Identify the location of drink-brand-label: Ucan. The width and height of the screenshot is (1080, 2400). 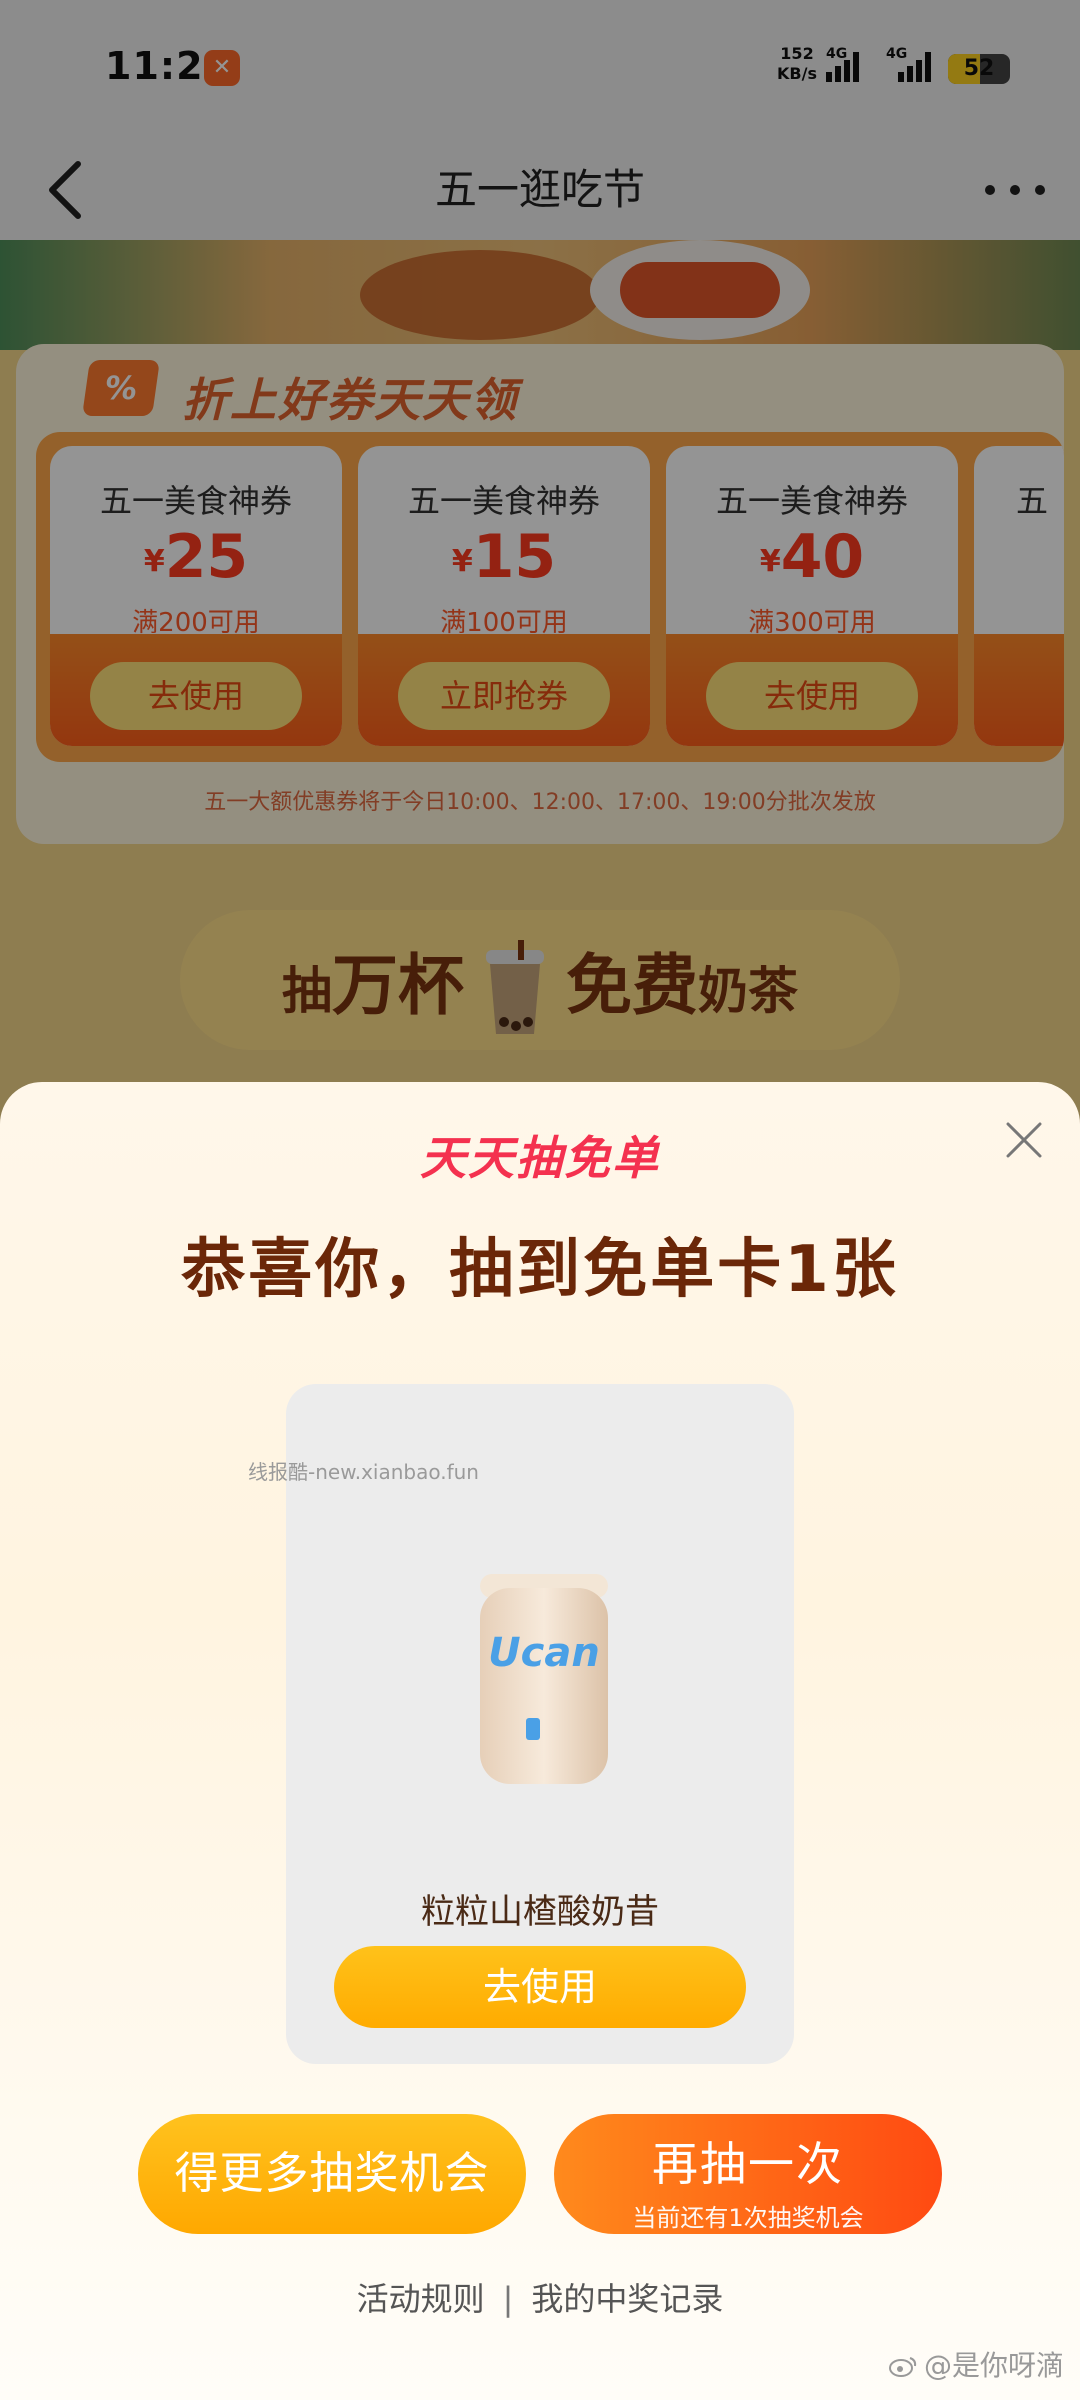
(544, 1653).